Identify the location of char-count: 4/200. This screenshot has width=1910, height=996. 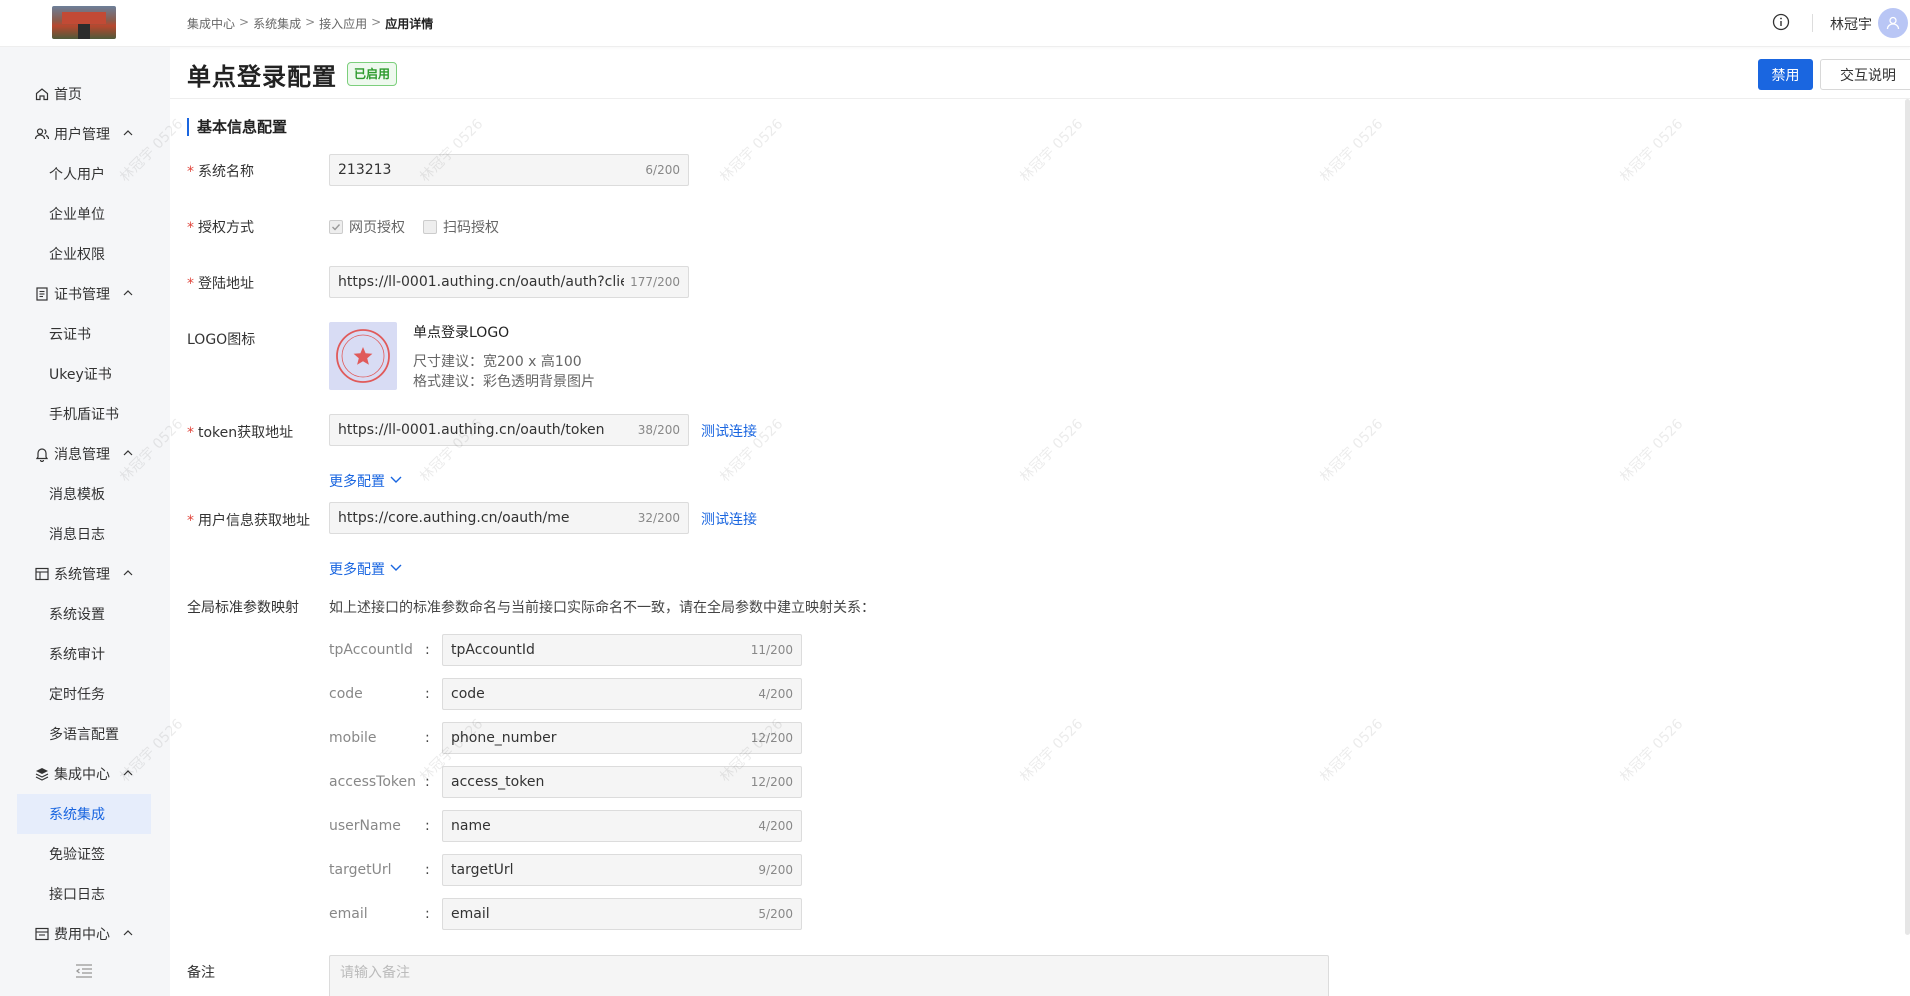
(775, 826).